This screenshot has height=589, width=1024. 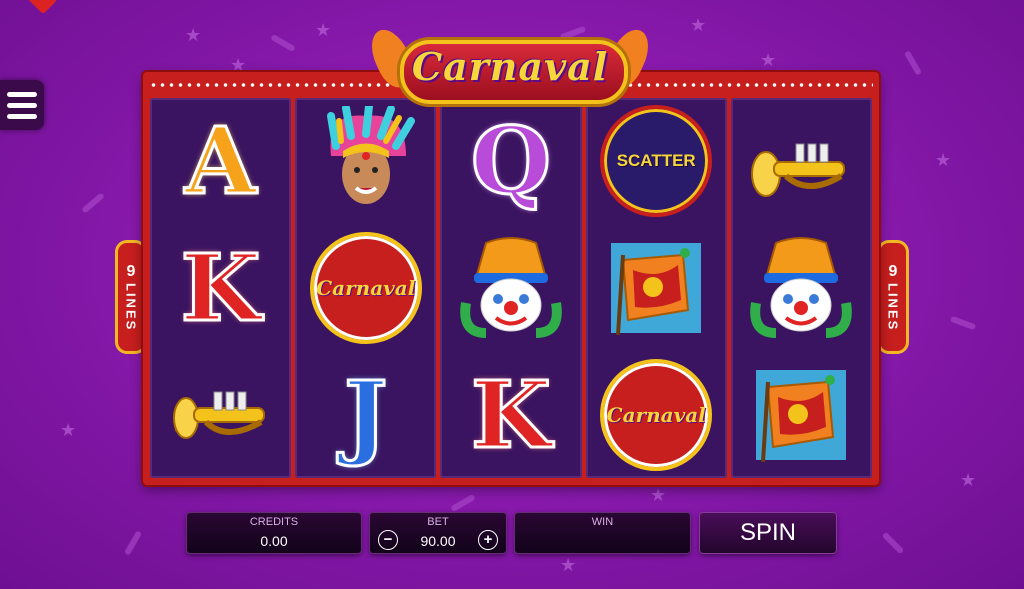 What do you see at coordinates (768, 533) in the screenshot?
I see `spin-button: SPIN` at bounding box center [768, 533].